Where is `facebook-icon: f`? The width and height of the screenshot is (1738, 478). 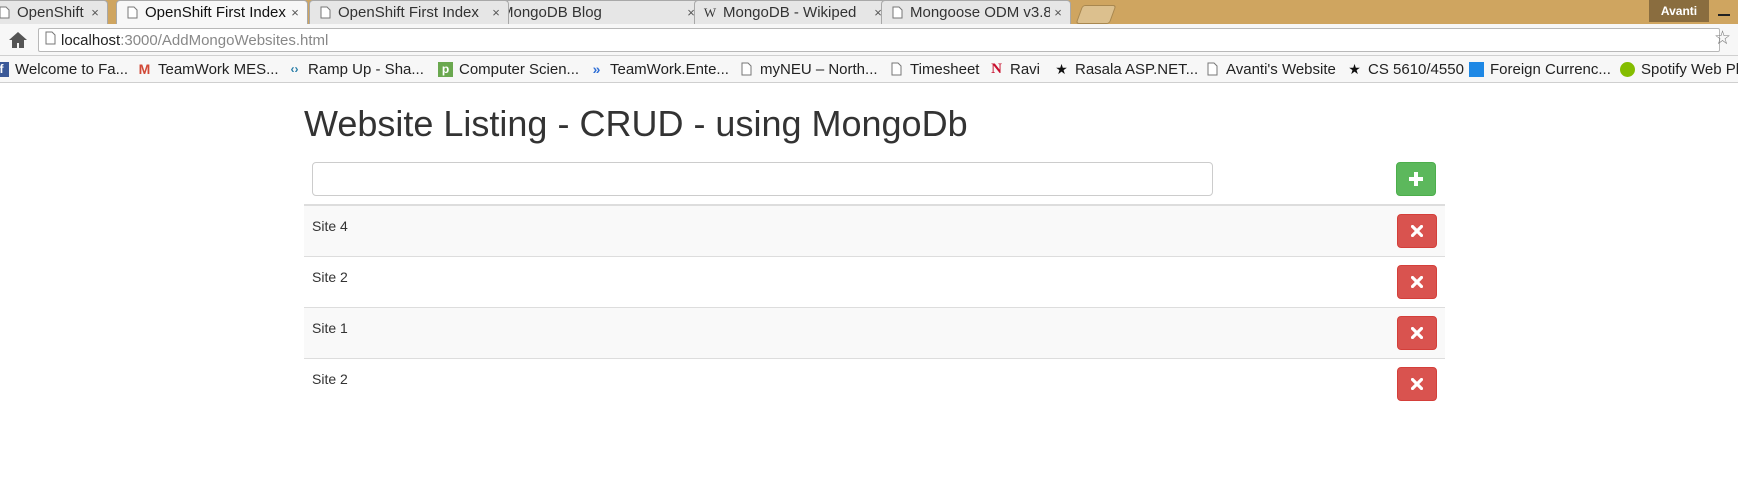 facebook-icon: f is located at coordinates (4, 69).